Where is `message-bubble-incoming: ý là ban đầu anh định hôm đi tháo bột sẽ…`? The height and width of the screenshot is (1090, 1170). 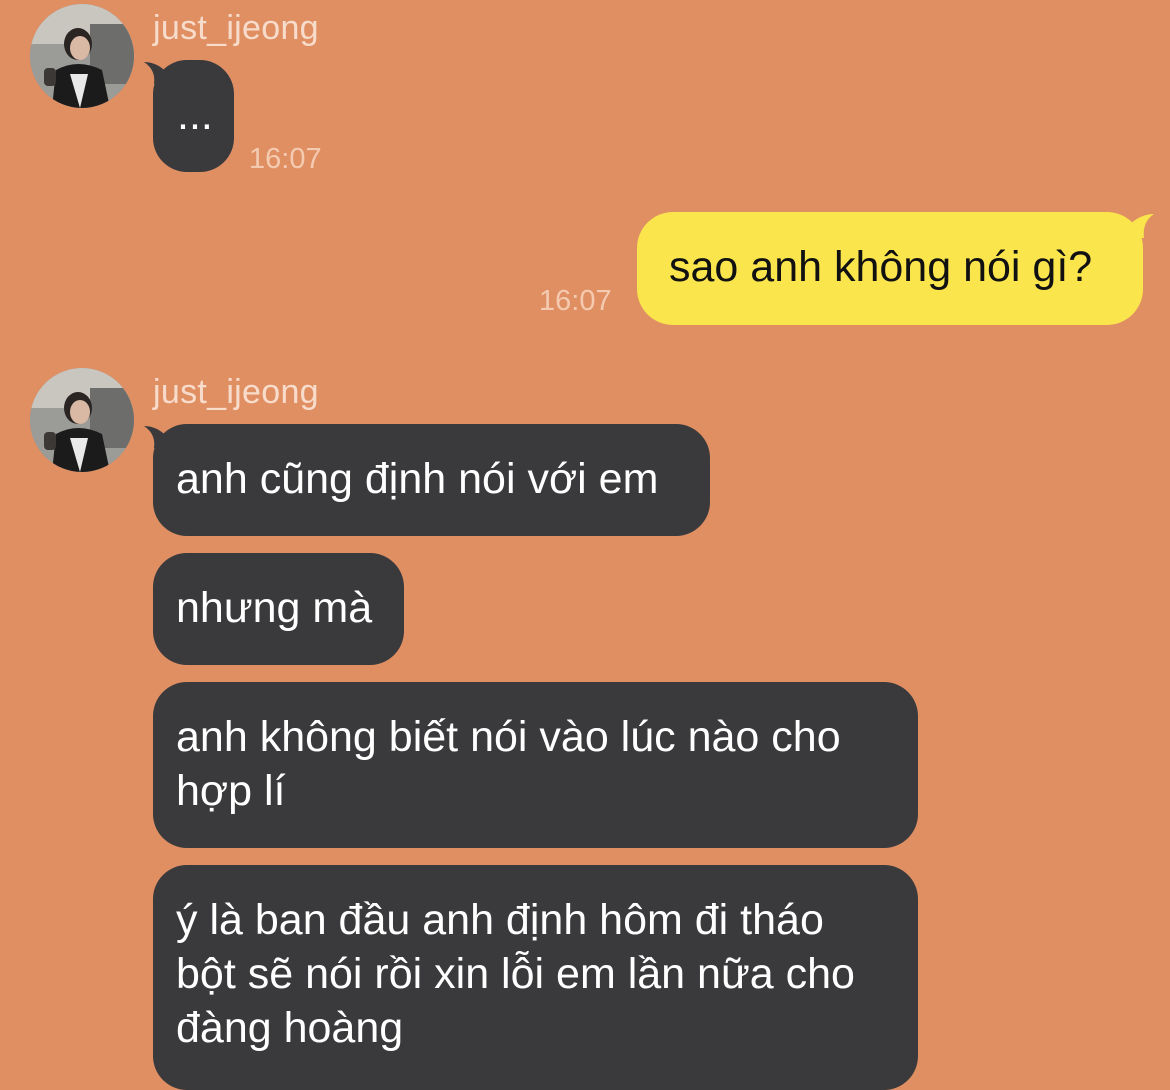 message-bubble-incoming: ý là ban đầu anh định hôm đi tháo bột sẽ… is located at coordinates (535, 977).